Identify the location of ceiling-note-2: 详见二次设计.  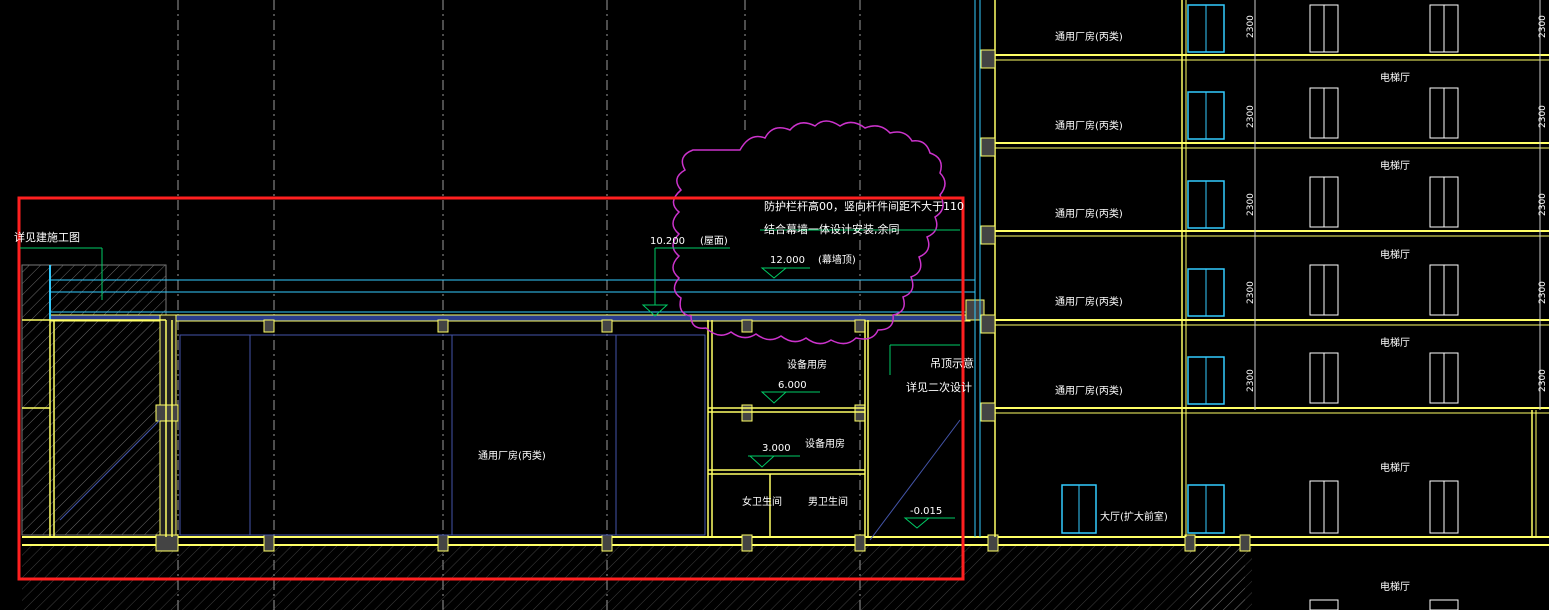
(939, 387).